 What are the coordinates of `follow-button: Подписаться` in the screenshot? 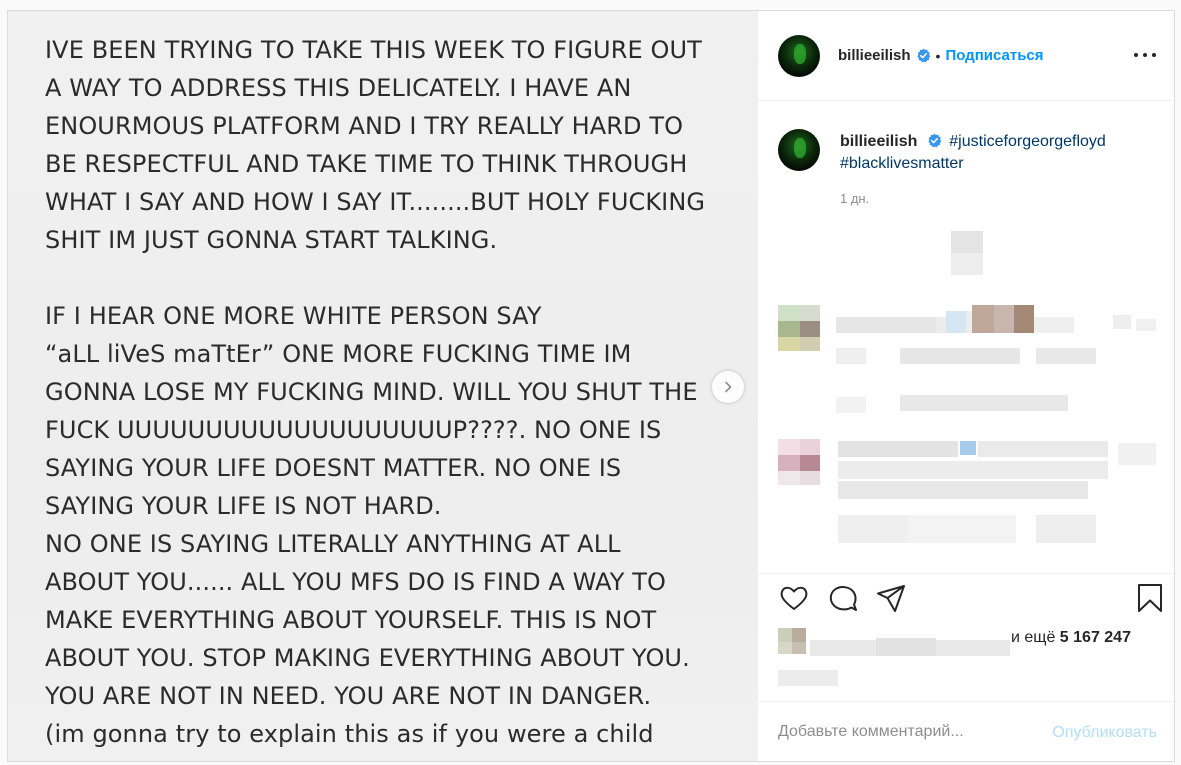 It's located at (994, 55).